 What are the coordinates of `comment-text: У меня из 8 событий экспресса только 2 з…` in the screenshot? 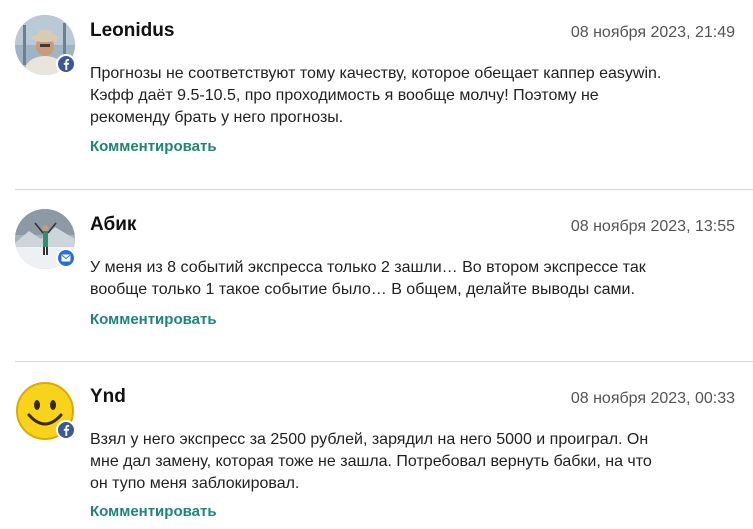 It's located at (368, 278).